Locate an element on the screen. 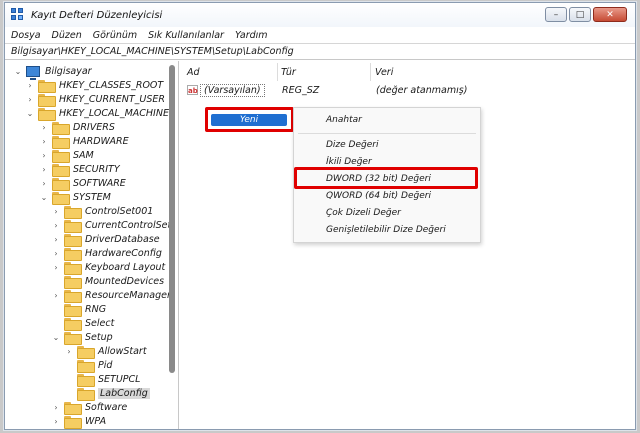  menu-view: Görünüm is located at coordinates (115, 35).